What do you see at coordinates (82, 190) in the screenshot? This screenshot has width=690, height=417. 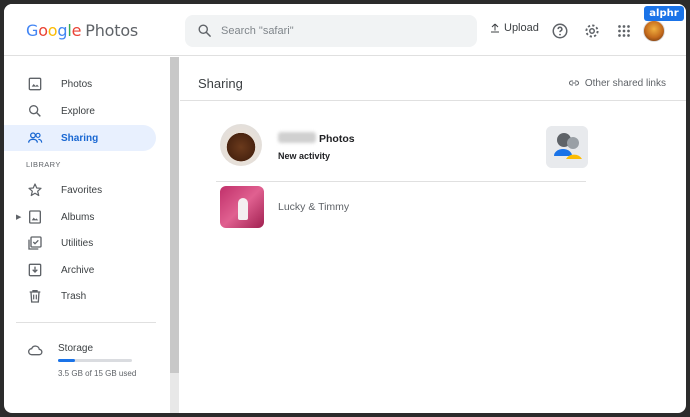 I see `sidebar-item-label: Favorites` at bounding box center [82, 190].